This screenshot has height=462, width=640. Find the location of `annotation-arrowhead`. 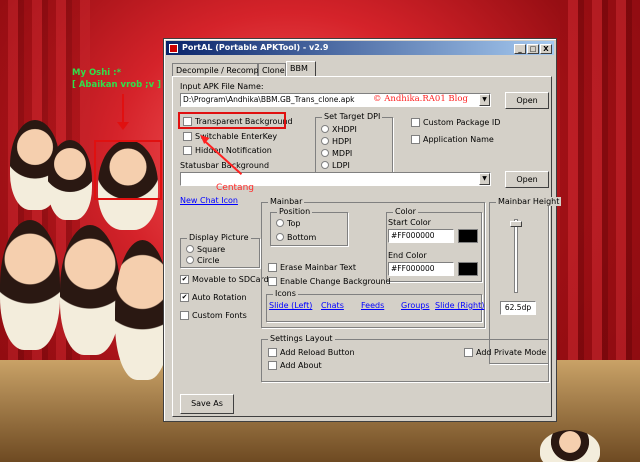

annotation-arrowhead is located at coordinates (123, 126).